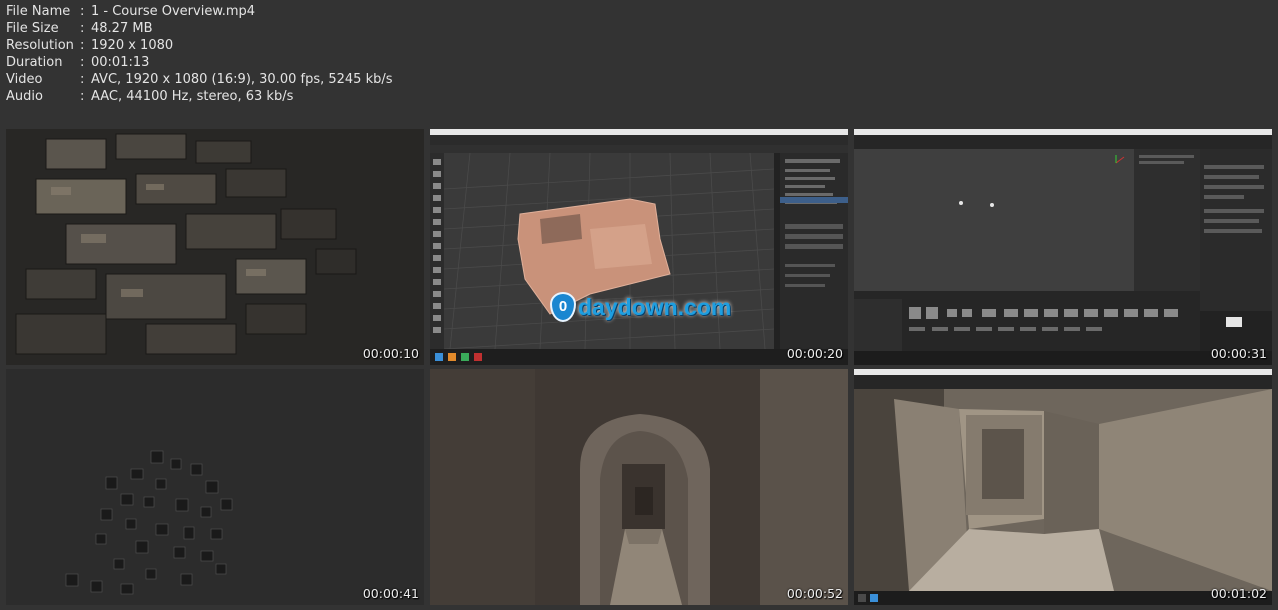  Describe the element at coordinates (173, 11) in the screenshot. I see `file-name-value: 1 - Course Overview.mp4` at that location.